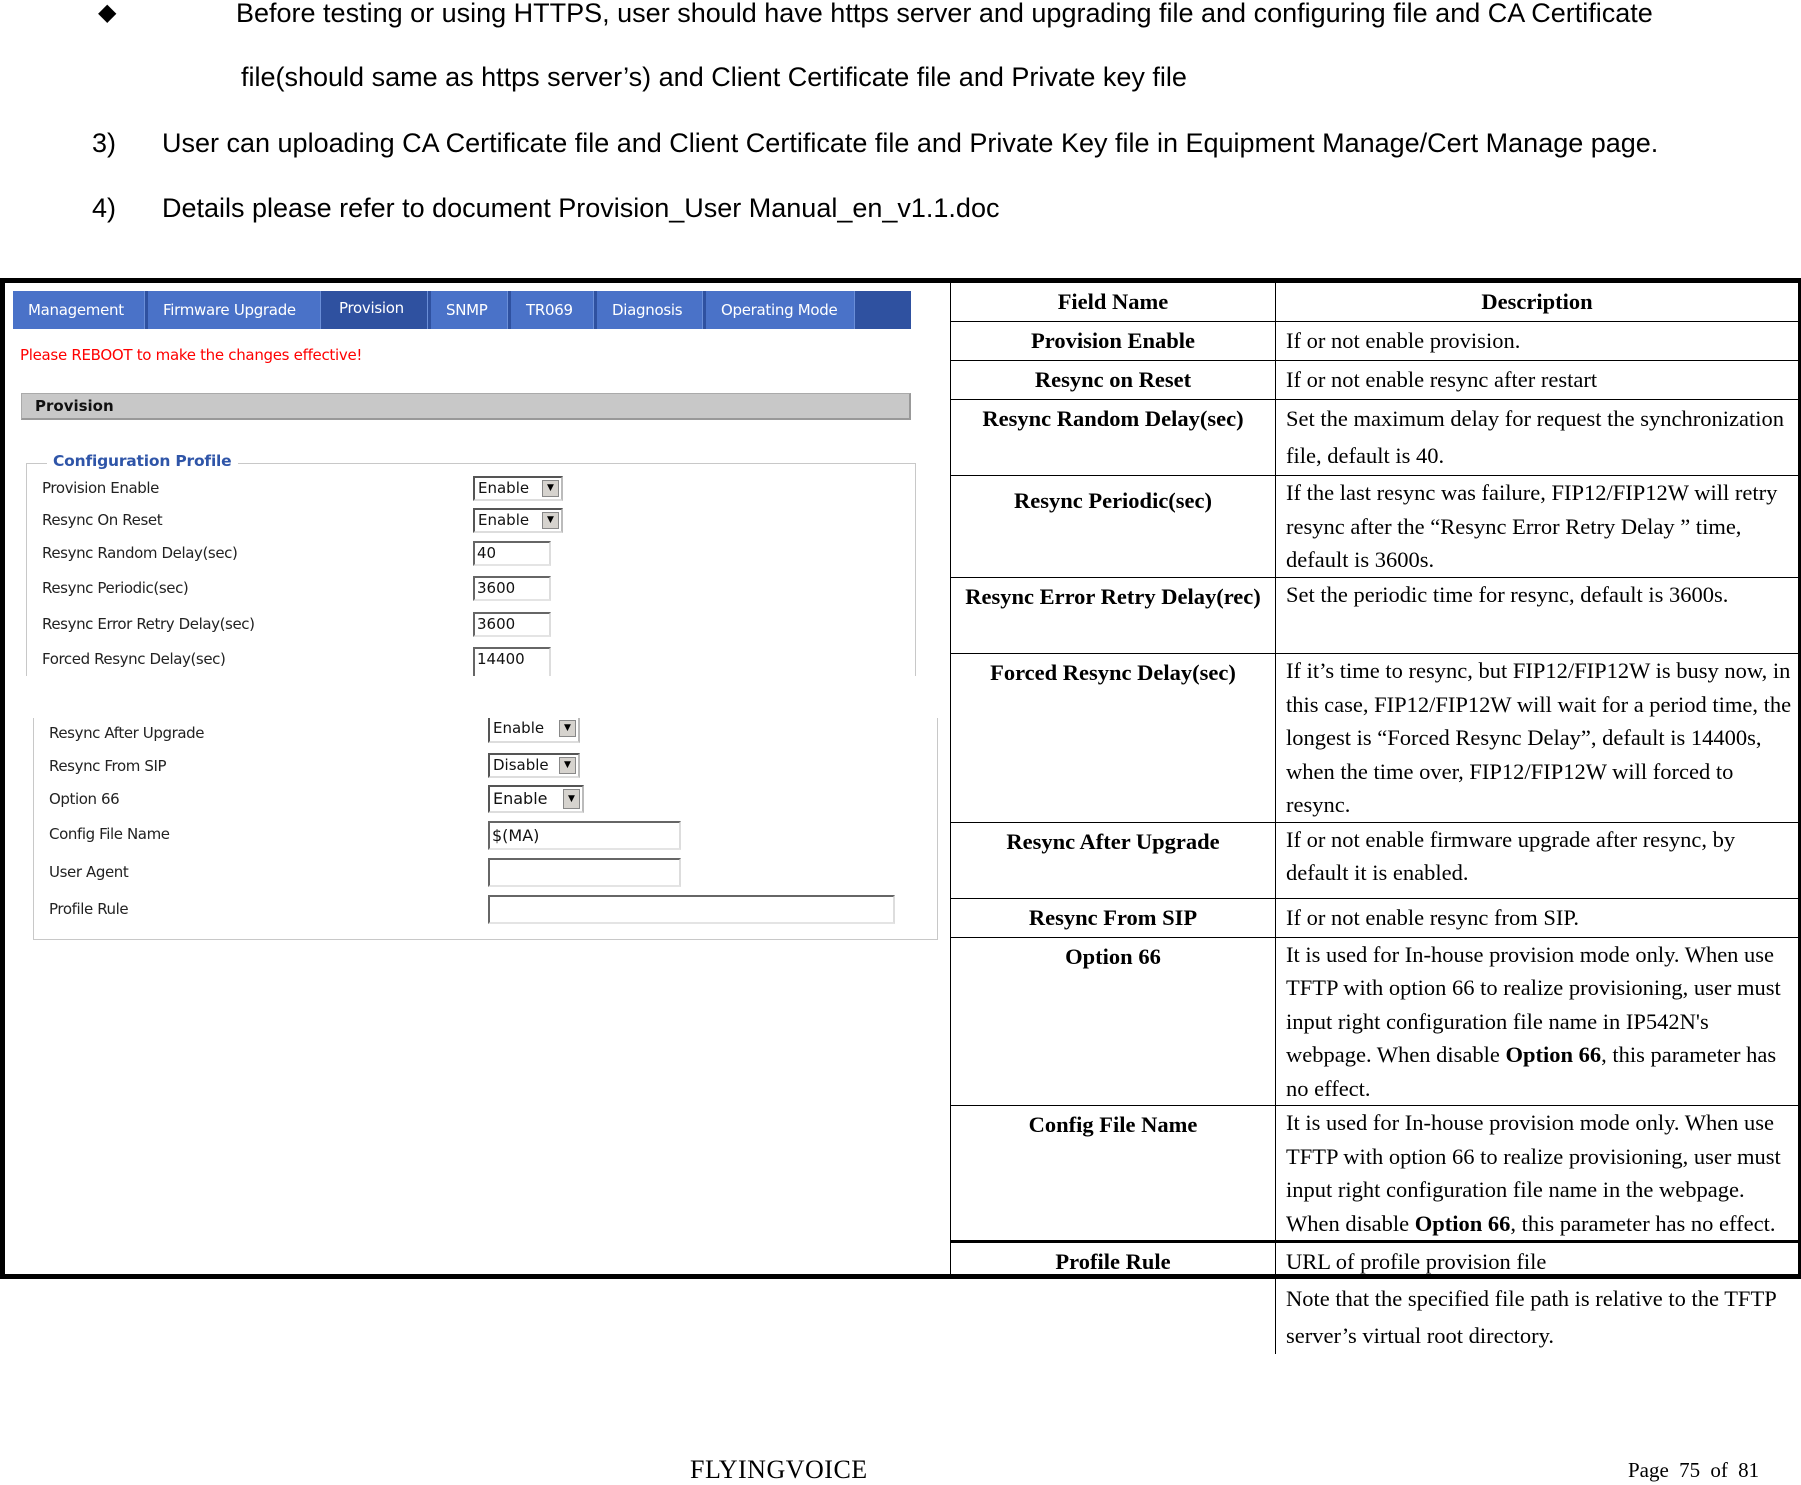 The image size is (1801, 1485). What do you see at coordinates (1690, 1470) in the screenshot?
I see `page-current: 75` at bounding box center [1690, 1470].